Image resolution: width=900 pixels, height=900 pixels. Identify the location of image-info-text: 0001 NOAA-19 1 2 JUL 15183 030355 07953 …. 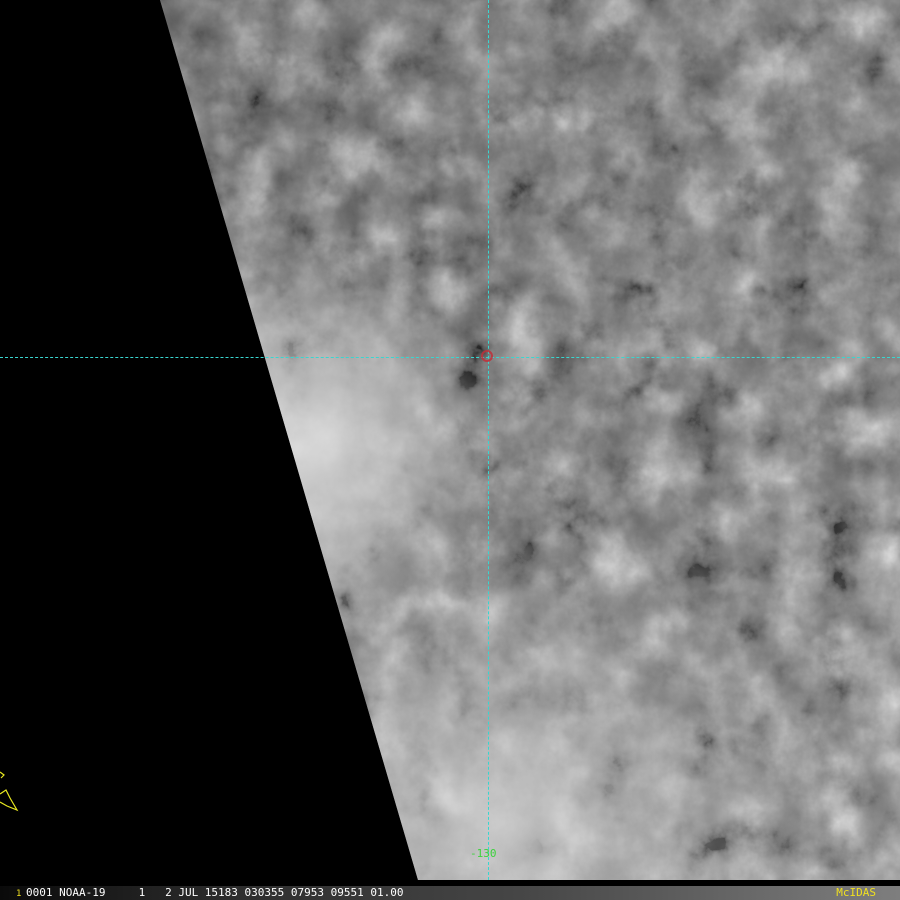
(215, 892).